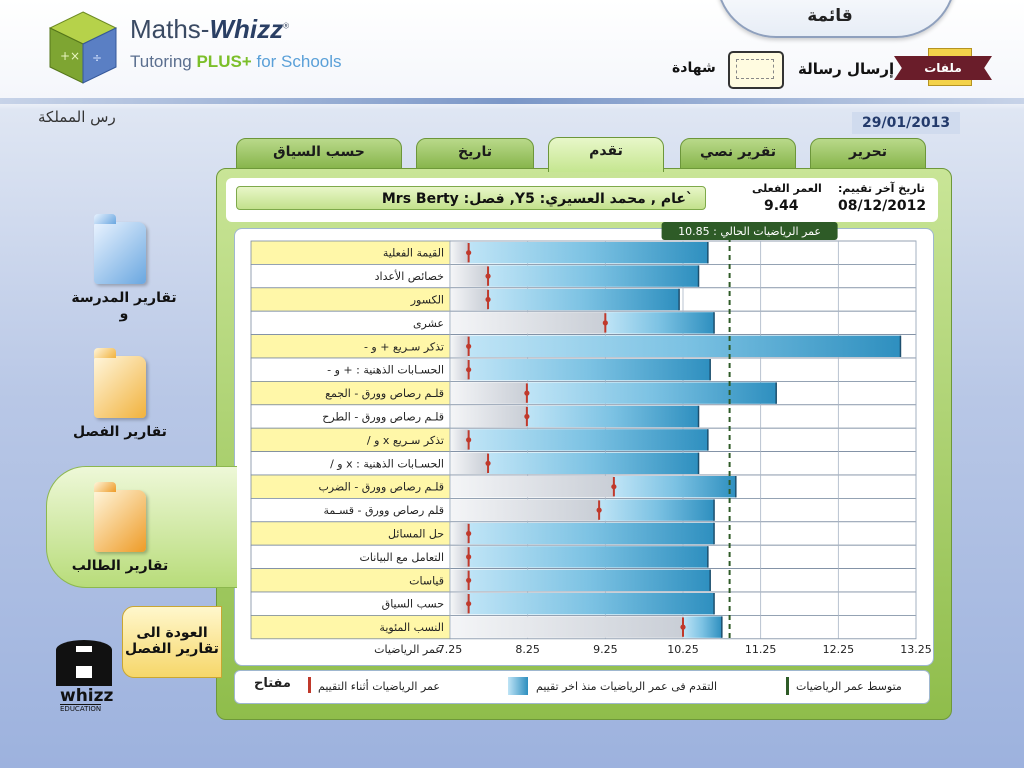 The image size is (1024, 768). Describe the element at coordinates (868, 154) in the screenshot. I see `tab-edit: تحرير` at that location.